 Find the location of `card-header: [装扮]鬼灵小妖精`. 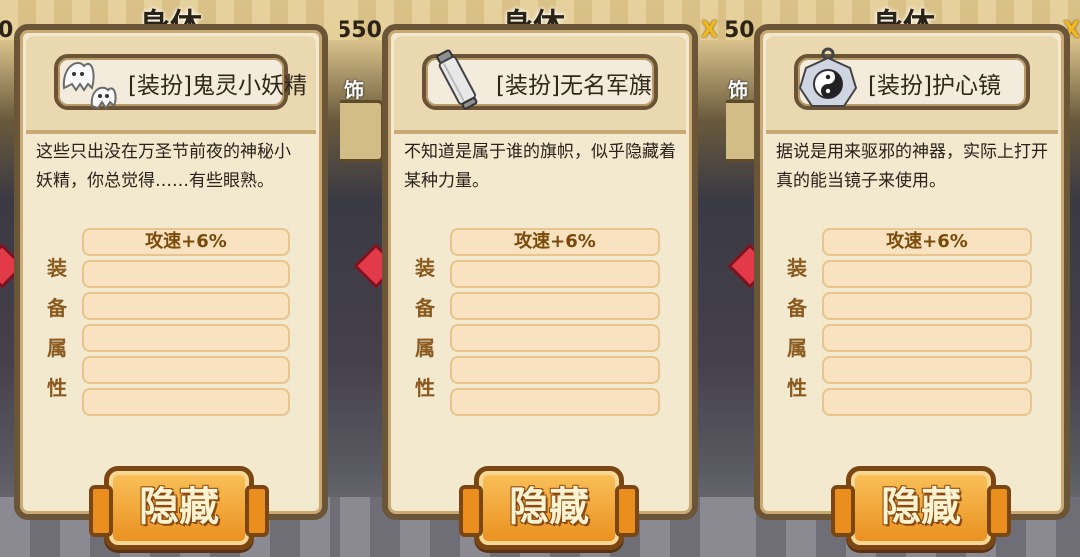

card-header: [装扮]鬼灵小妖精 is located at coordinates (171, 85).